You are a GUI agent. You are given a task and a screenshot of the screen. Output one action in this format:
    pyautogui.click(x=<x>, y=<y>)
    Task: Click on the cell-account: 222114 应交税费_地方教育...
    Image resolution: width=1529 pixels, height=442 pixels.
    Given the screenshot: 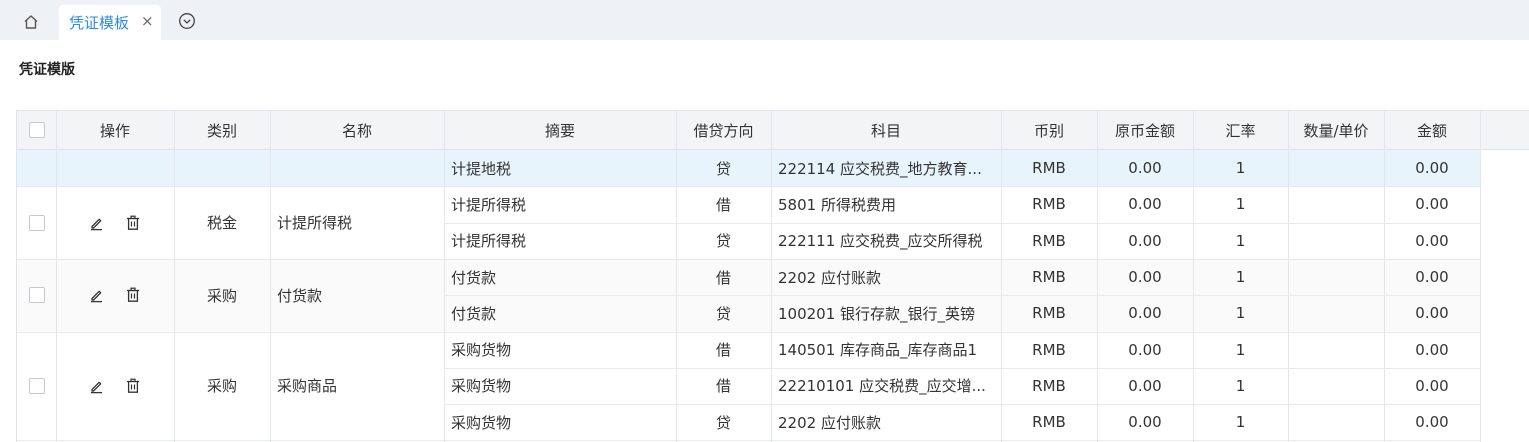 What is the action you would take?
    pyautogui.click(x=880, y=168)
    